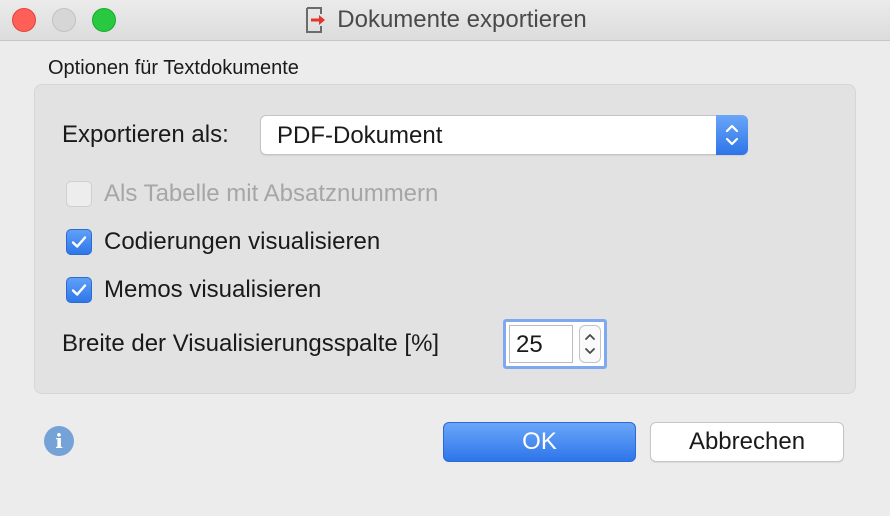 Image resolution: width=890 pixels, height=516 pixels. What do you see at coordinates (504, 135) in the screenshot?
I see `export-format-select: PDF-Dokument` at bounding box center [504, 135].